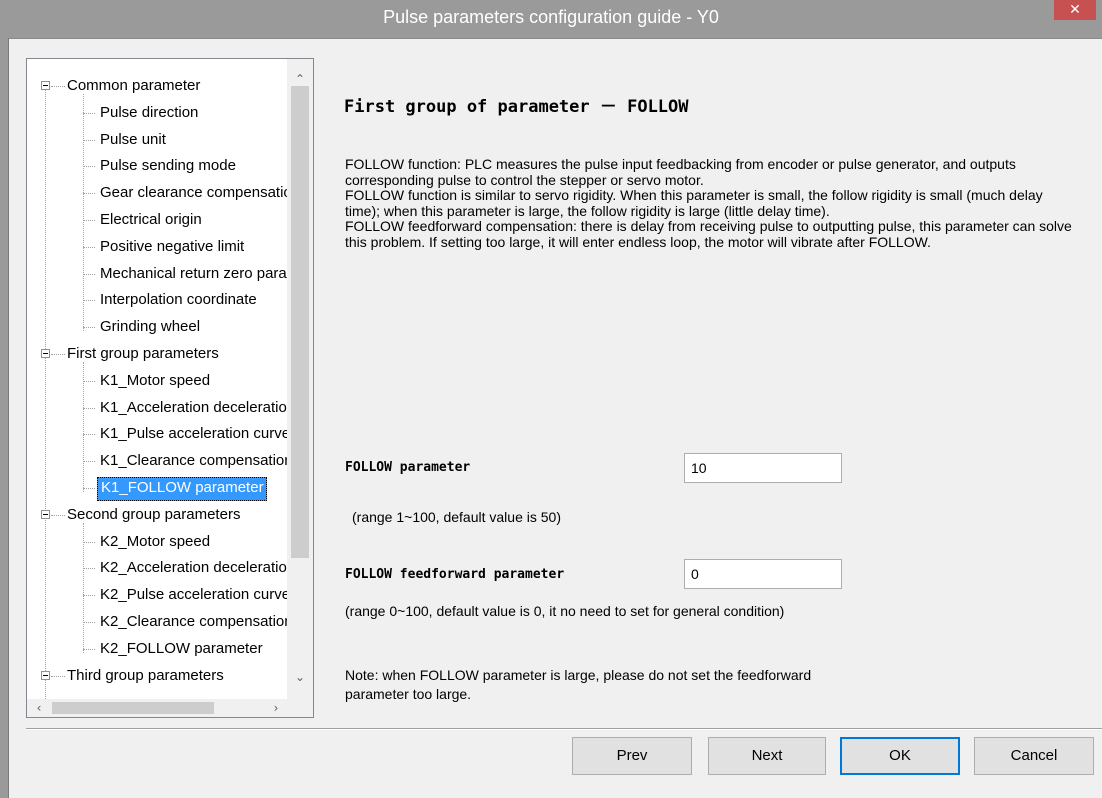 The width and height of the screenshot is (1102, 798). What do you see at coordinates (192, 434) in the screenshot?
I see `tree-item: K1_Pulse acceleration curve` at bounding box center [192, 434].